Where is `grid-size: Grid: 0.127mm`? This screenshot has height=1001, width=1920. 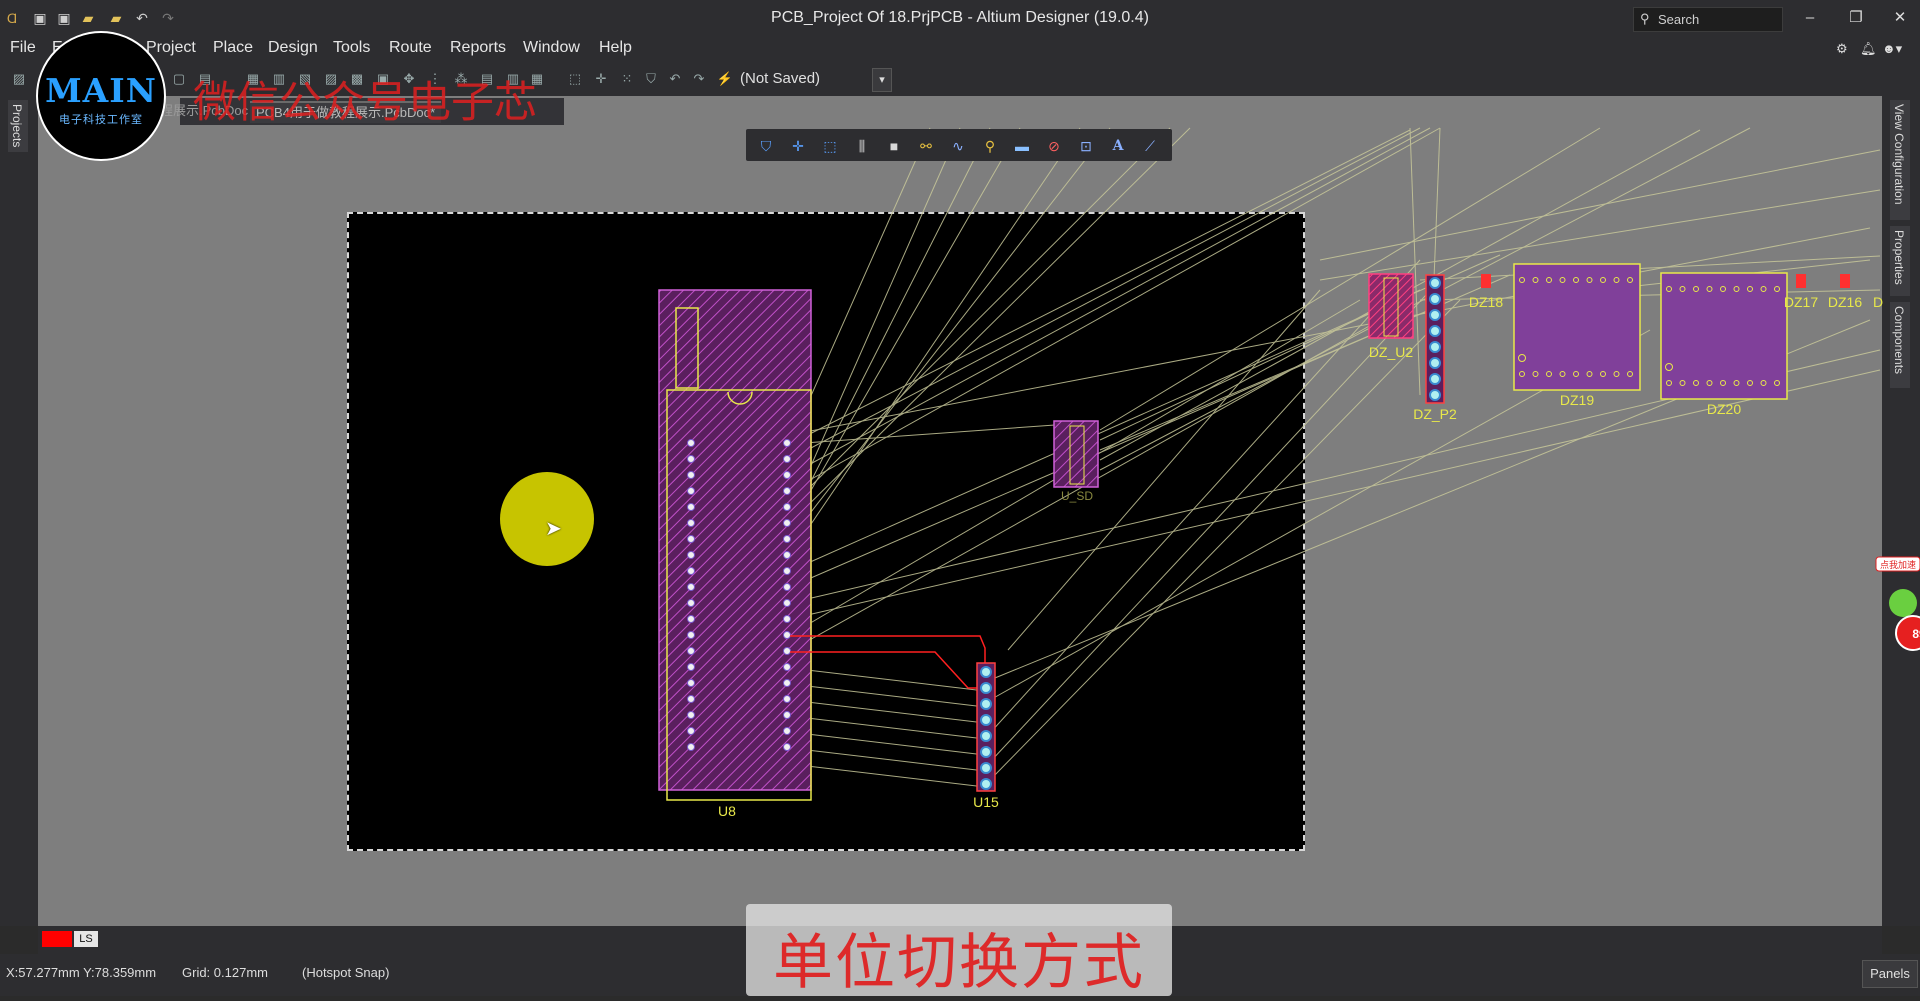 grid-size: Grid: 0.127mm is located at coordinates (225, 972).